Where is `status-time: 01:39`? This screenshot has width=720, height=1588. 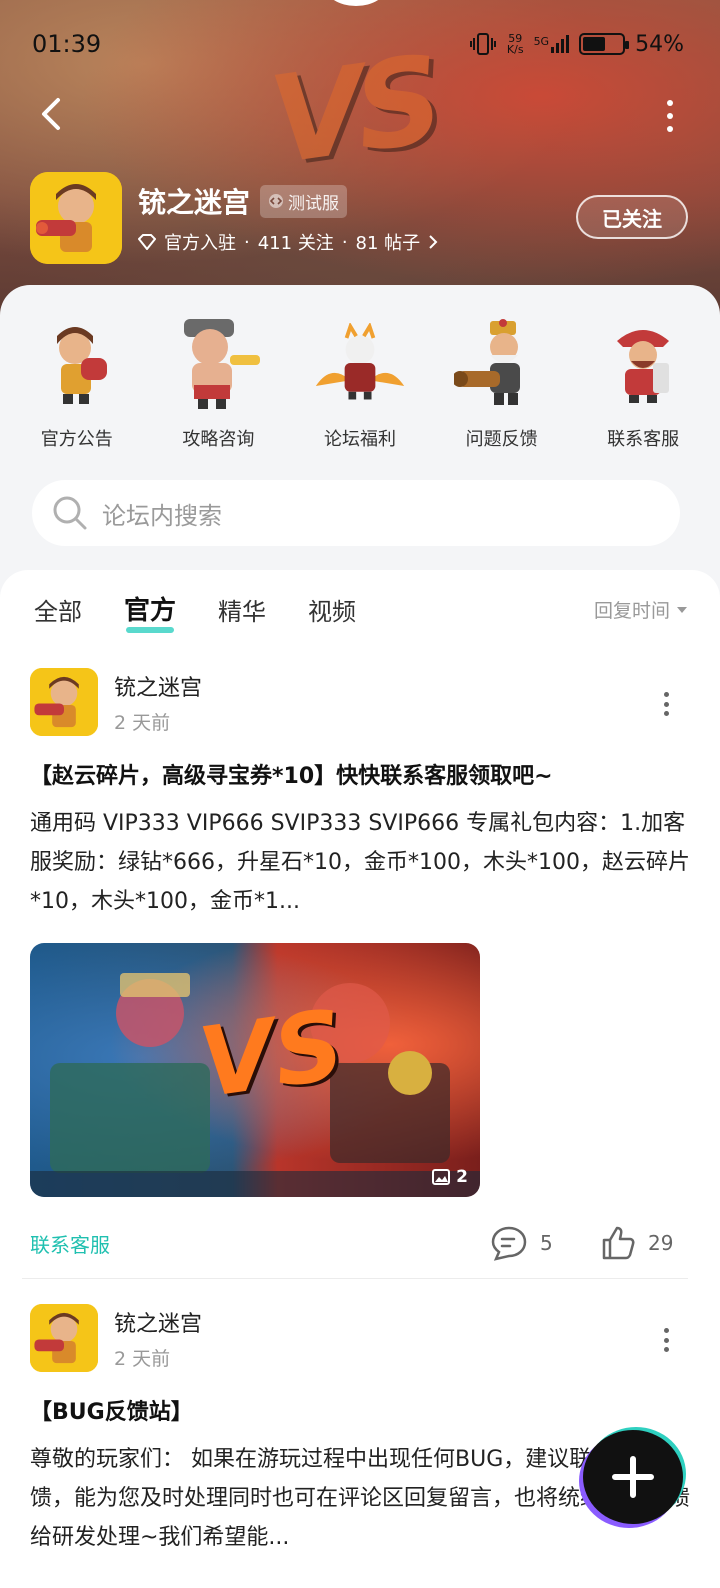 status-time: 01:39 is located at coordinates (67, 44).